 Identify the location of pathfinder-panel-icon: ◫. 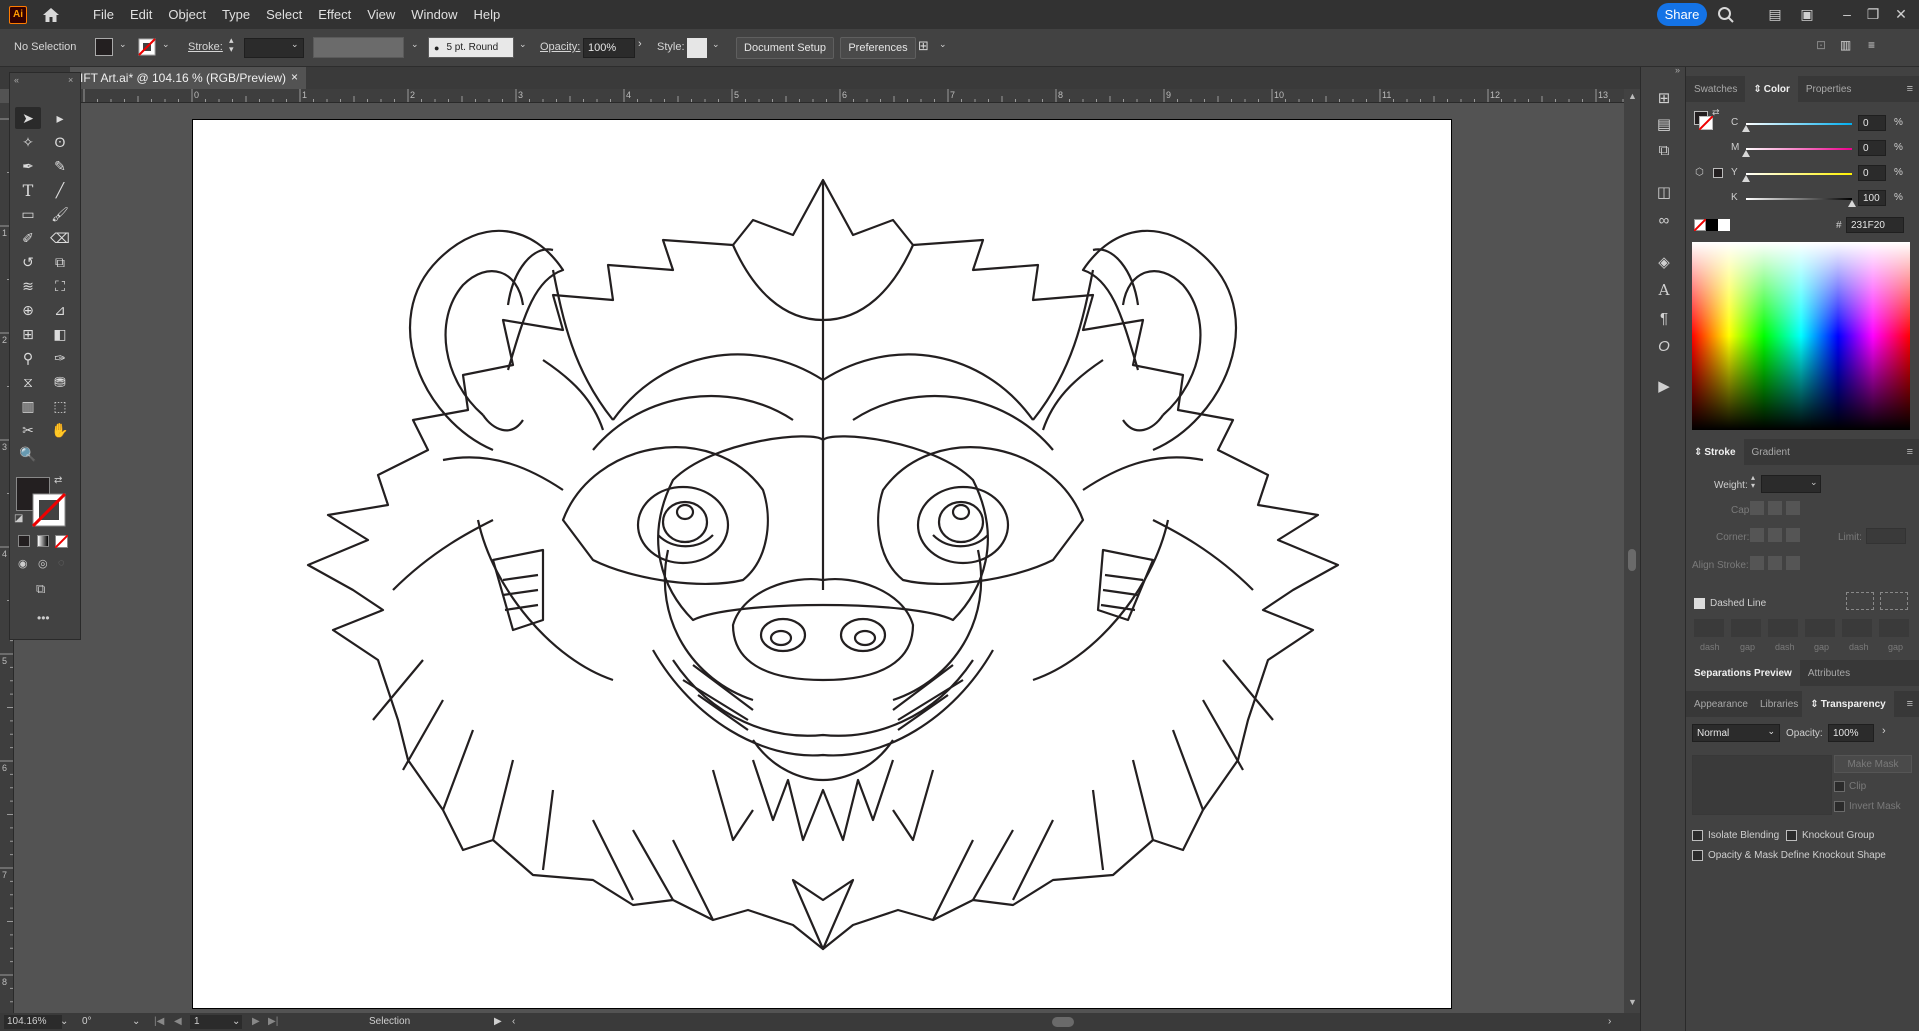
(1664, 192).